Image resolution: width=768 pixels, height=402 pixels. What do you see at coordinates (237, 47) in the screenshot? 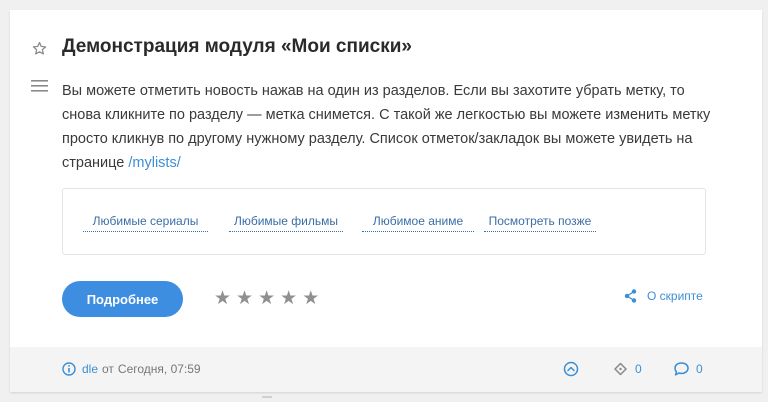
I see `article-title: Демонстрация модуля «Мои списки»` at bounding box center [237, 47].